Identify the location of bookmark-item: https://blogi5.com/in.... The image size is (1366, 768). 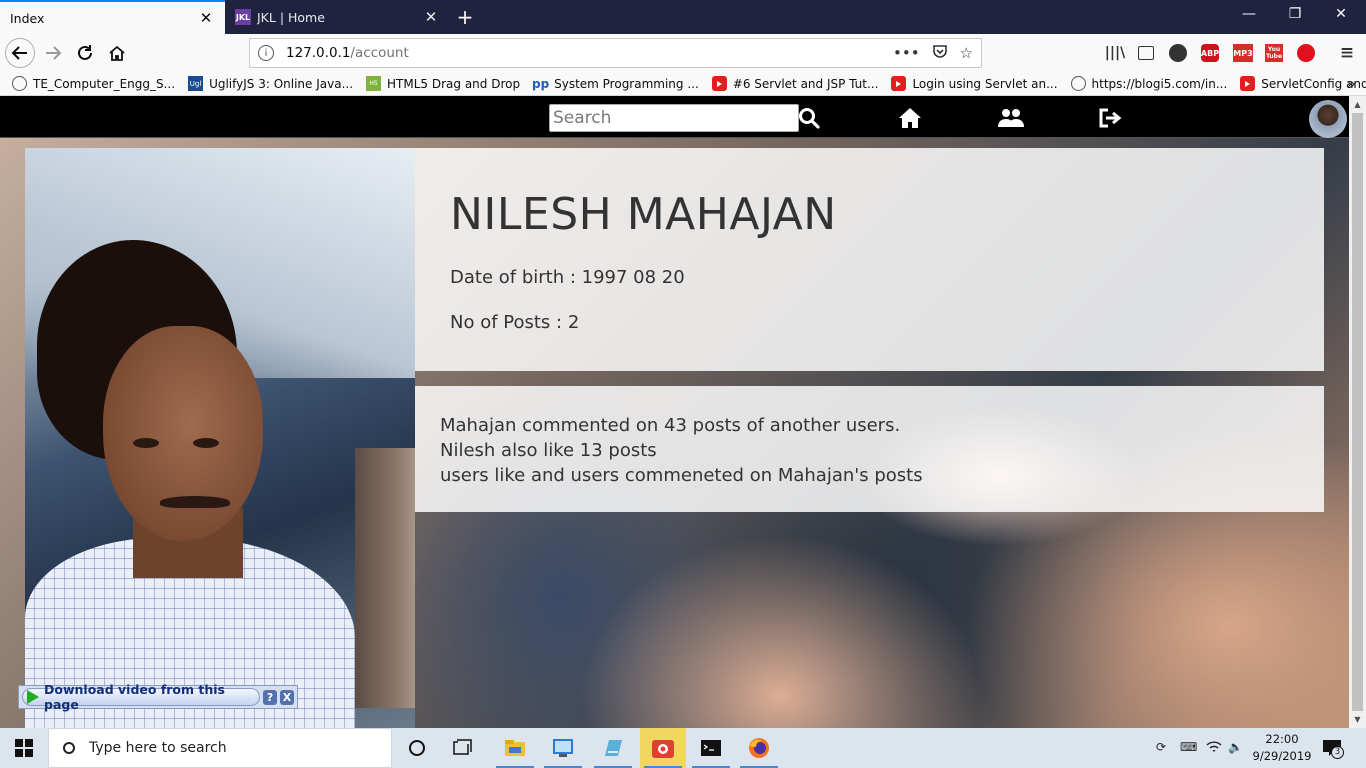
(1148, 83).